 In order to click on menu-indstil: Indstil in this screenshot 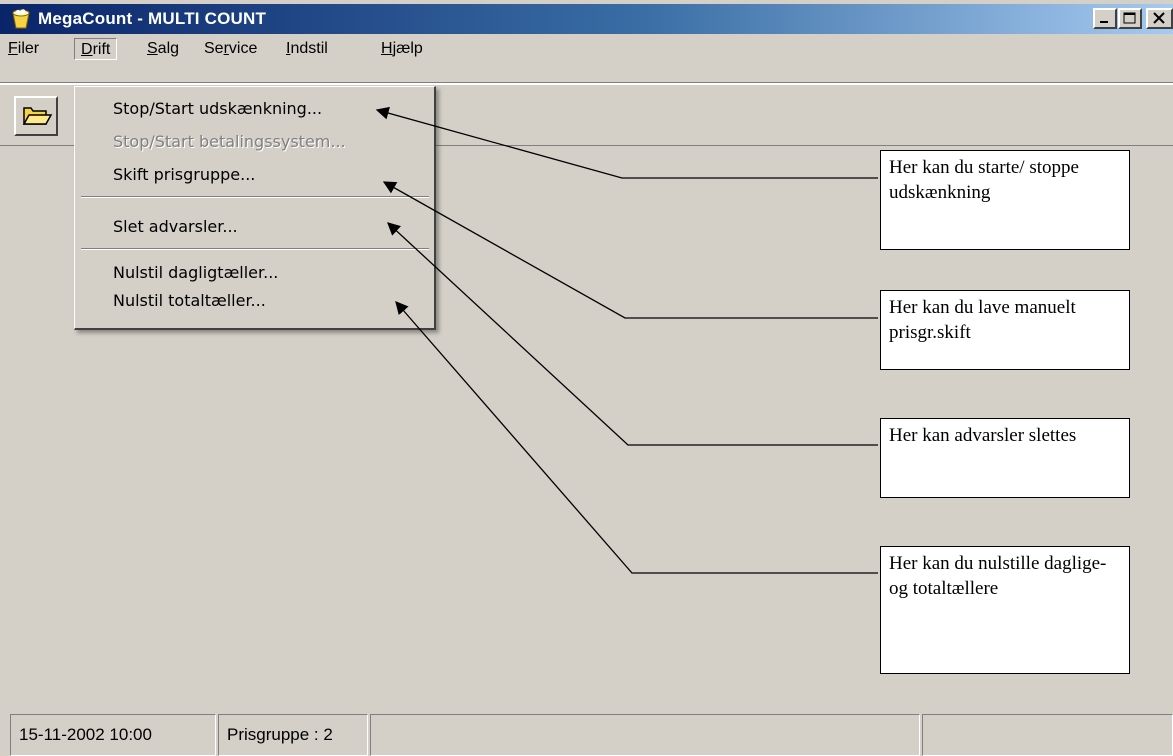, I will do `click(307, 49)`.